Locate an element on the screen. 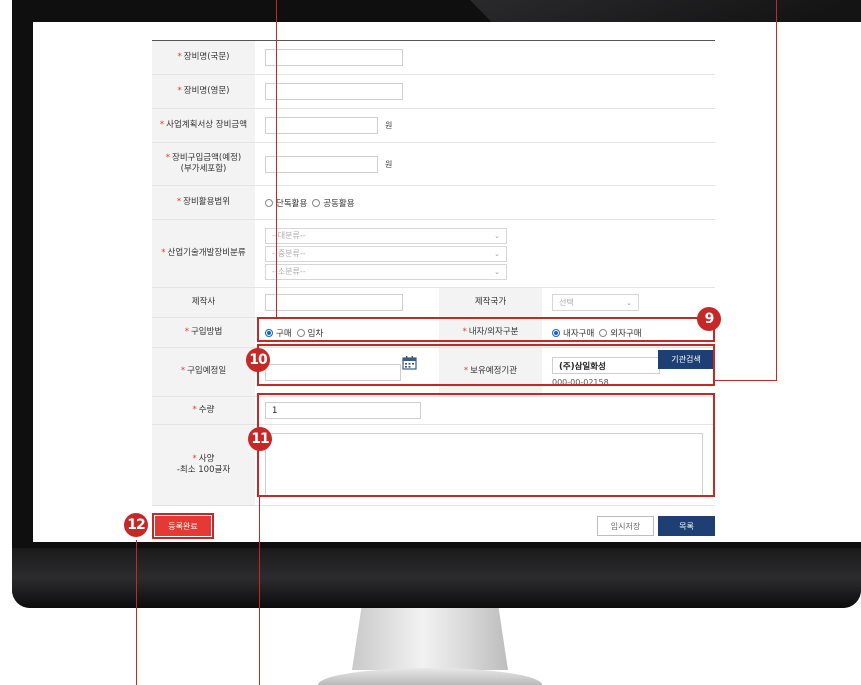 This screenshot has height=685, width=861. name-kr-input is located at coordinates (334, 57).